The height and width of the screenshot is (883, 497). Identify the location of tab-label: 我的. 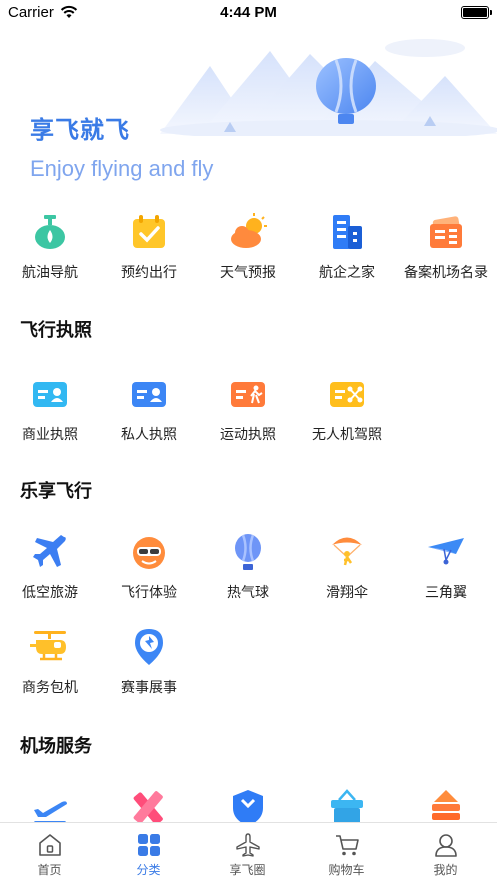
(445, 870).